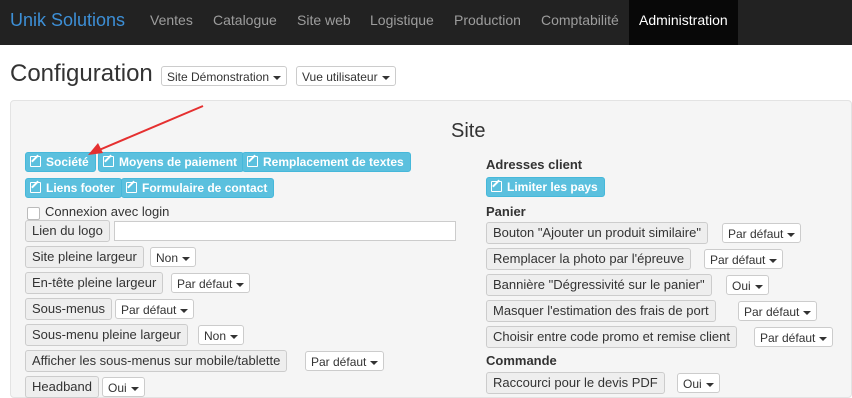 This screenshot has width=852, height=398. I want to click on nav-ventes: Ventes, so click(171, 22).